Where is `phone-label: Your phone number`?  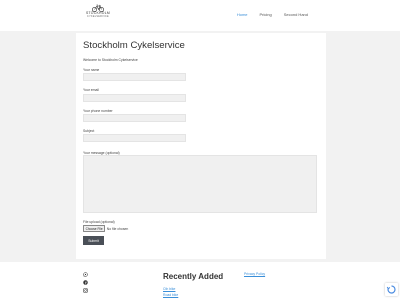
phone-label: Your phone number is located at coordinates (98, 111).